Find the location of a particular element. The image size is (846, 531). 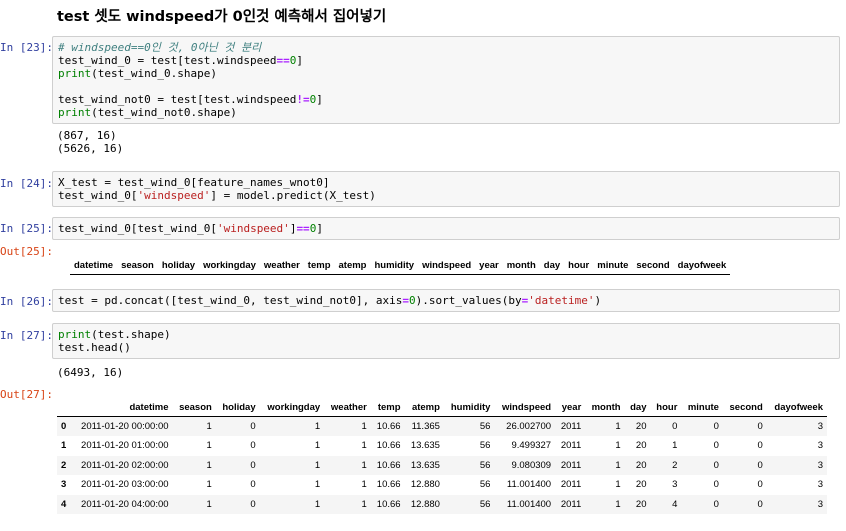

column-header-holiday: holiday is located at coordinates (237, 408).